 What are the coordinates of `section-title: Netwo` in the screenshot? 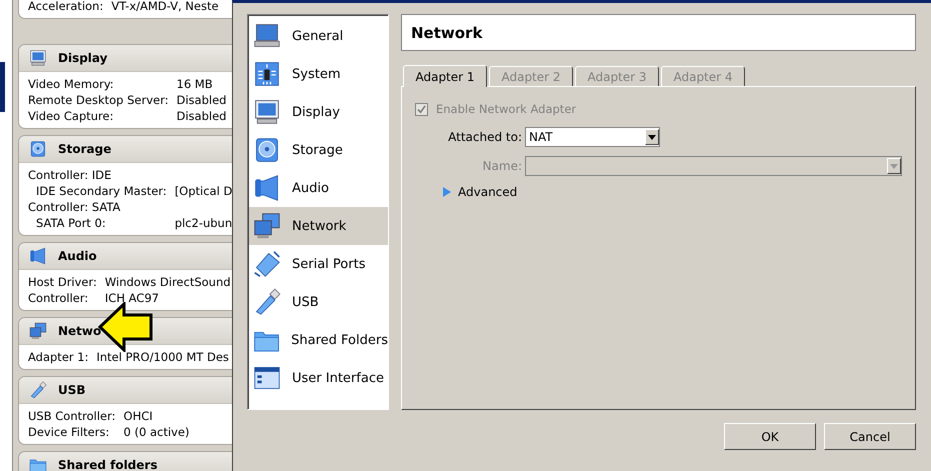 It's located at (80, 331).